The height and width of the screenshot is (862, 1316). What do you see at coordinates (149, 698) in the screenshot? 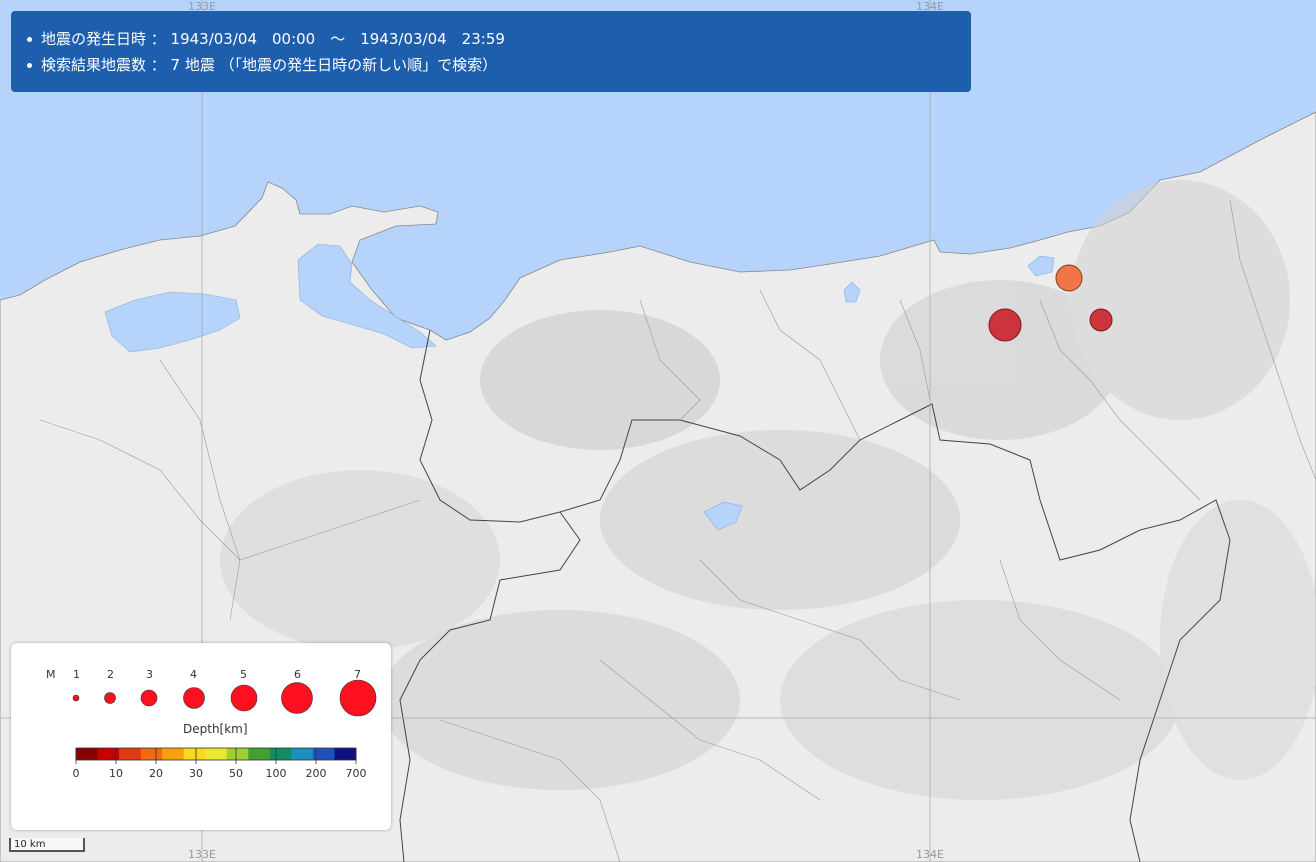
I see `legend-circle-m3` at bounding box center [149, 698].